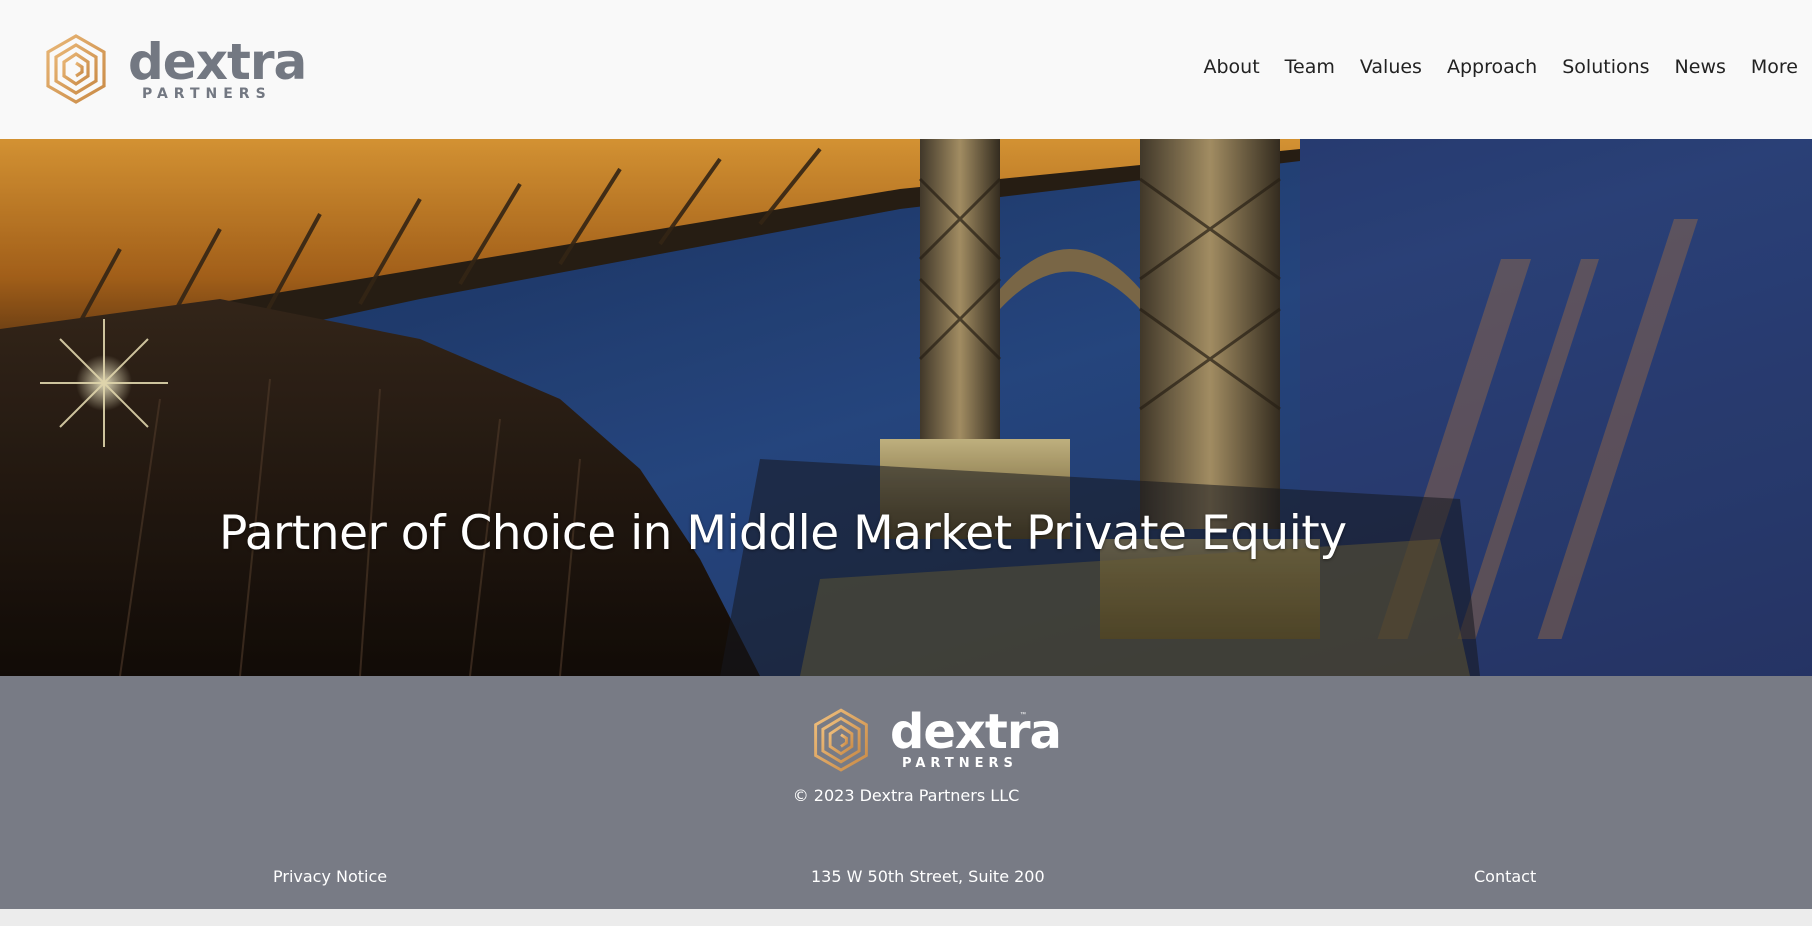 Image resolution: width=1812 pixels, height=926 pixels. What do you see at coordinates (928, 876) in the screenshot?
I see `address-link: 135 W 50th Street, Suite 200` at bounding box center [928, 876].